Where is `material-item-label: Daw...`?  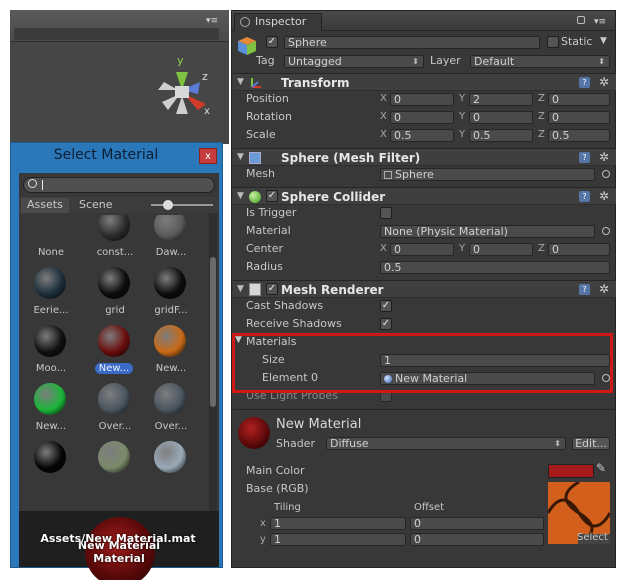 material-item-label: Daw... is located at coordinates (171, 252).